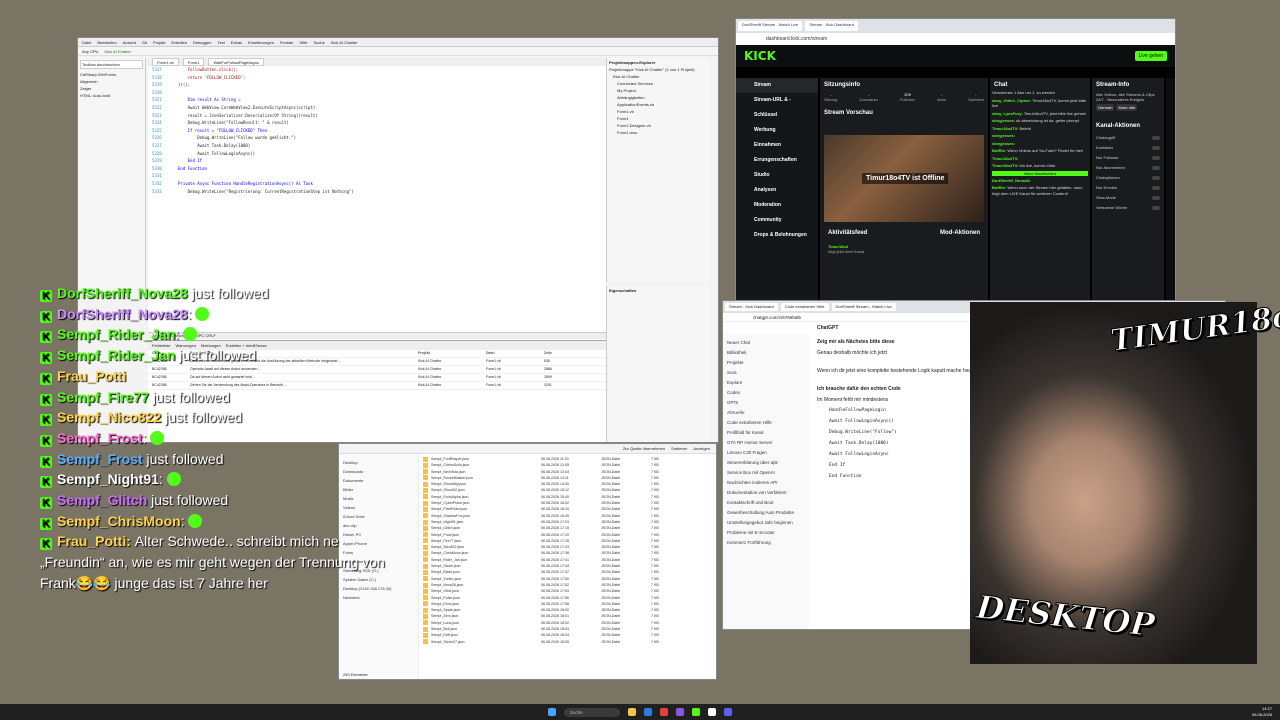 Image resolution: width=1280 pixels, height=720 pixels. Describe the element at coordinates (658, 118) in the screenshot. I see `solution-item: Form1` at that location.